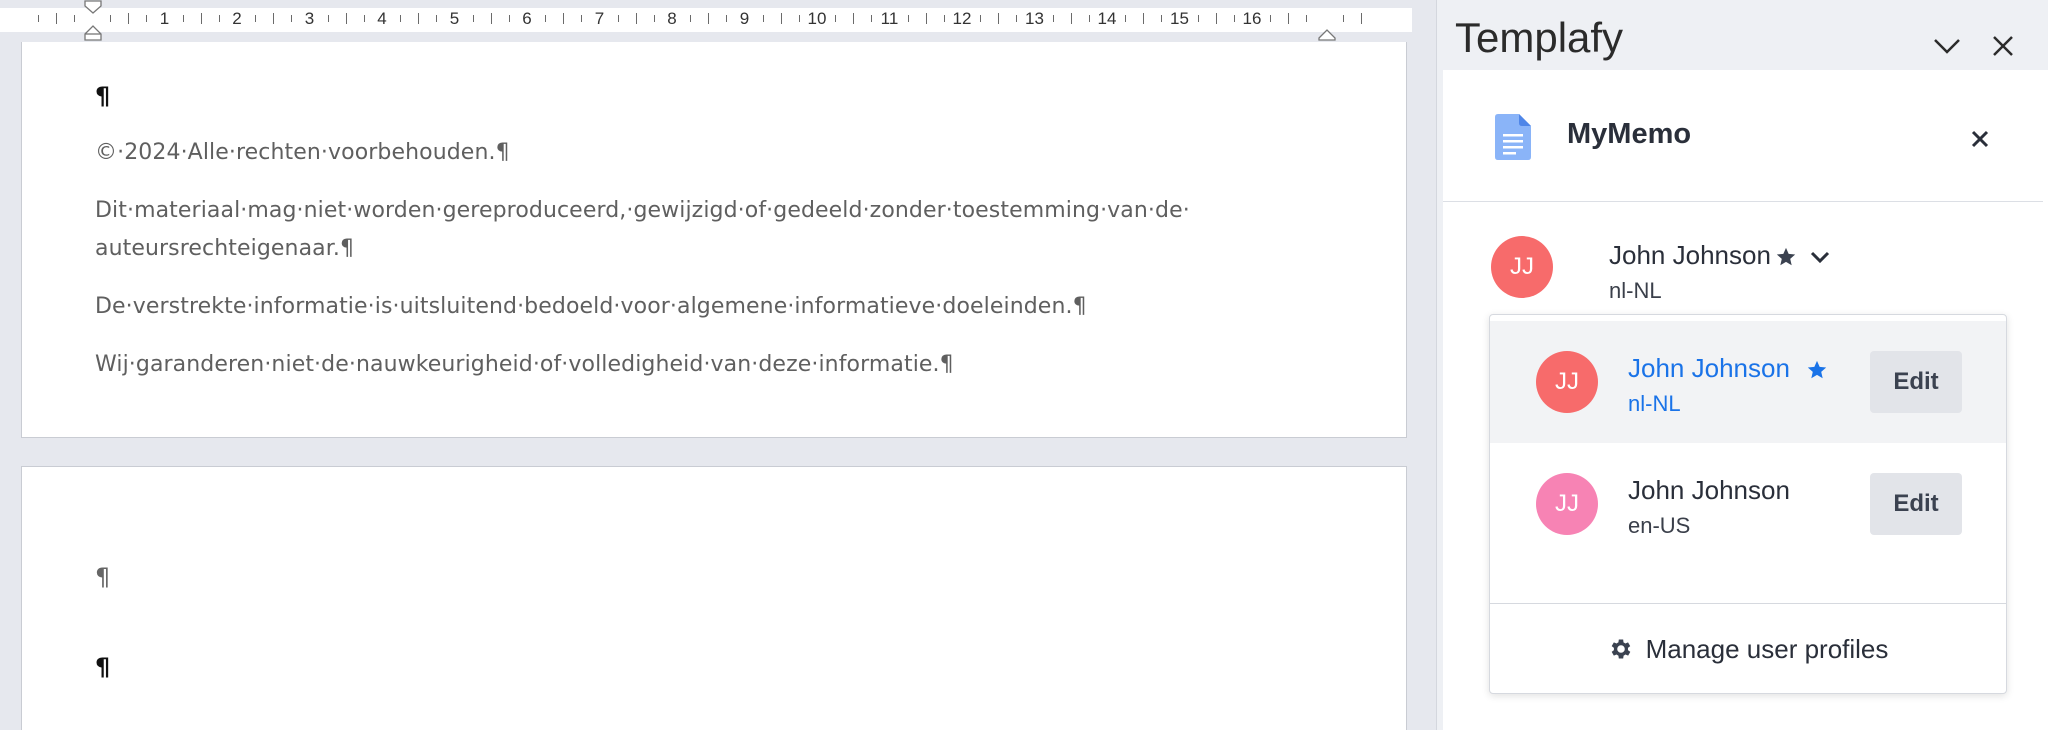 This screenshot has height=730, width=2048. I want to click on current-profile-locale: nl-NL, so click(1635, 290).